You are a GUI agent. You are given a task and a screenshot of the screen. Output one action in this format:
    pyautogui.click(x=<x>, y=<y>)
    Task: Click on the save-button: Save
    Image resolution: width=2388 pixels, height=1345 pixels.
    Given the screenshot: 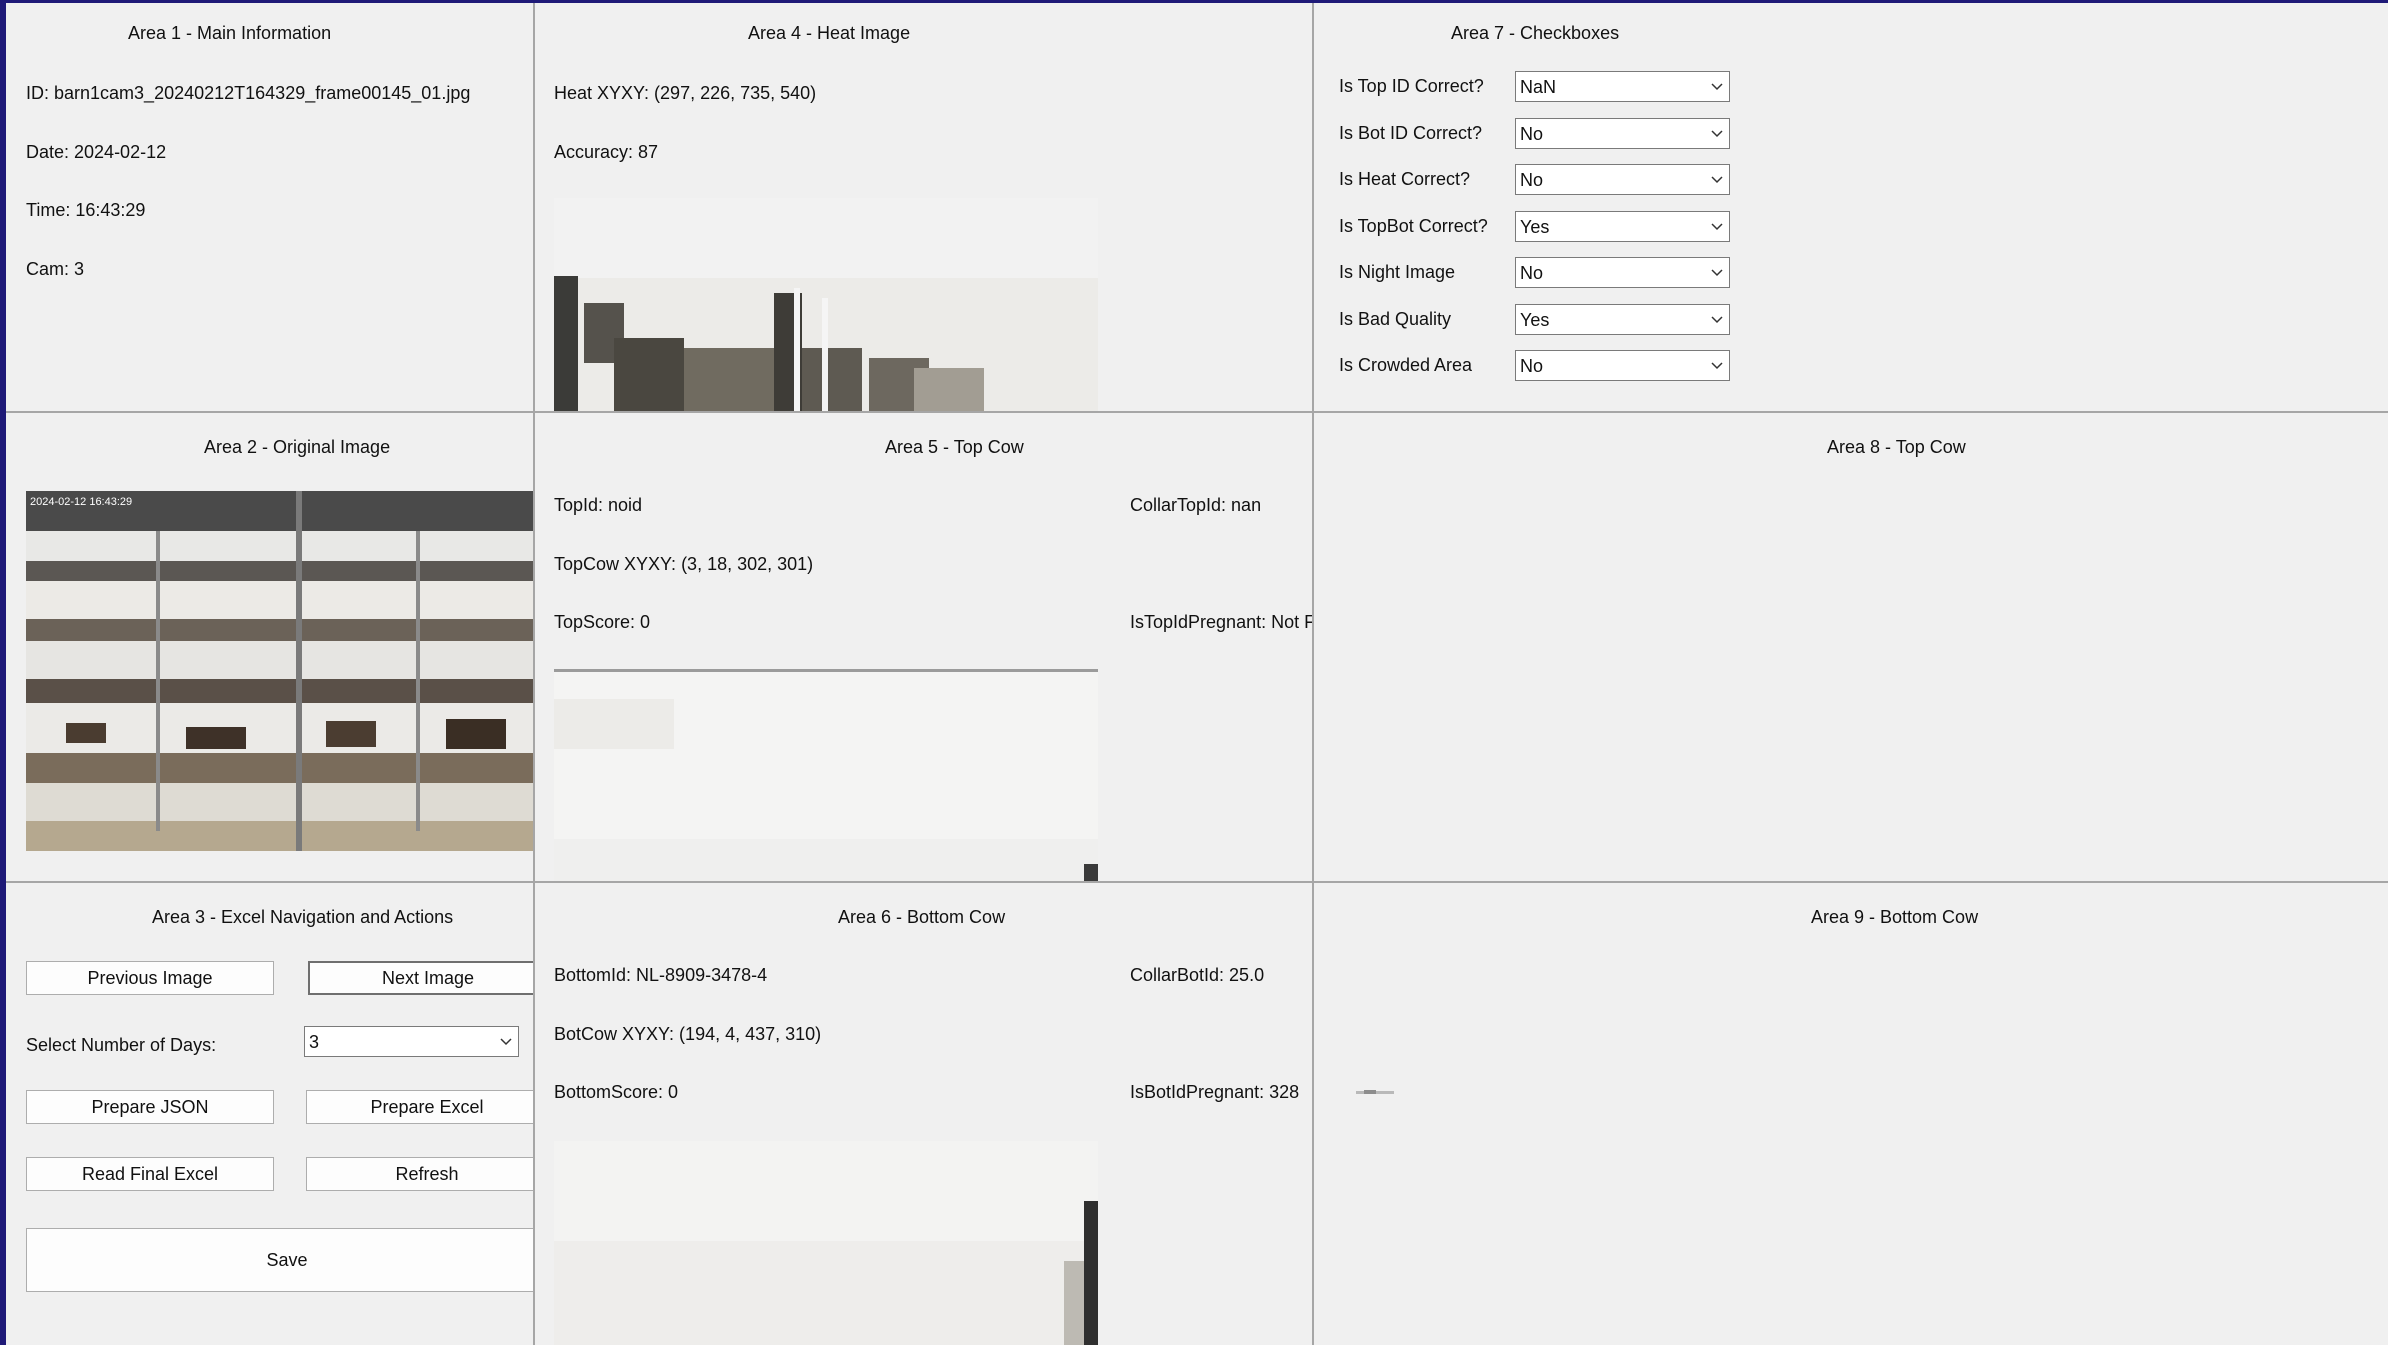 What is the action you would take?
    pyautogui.click(x=279, y=1260)
    